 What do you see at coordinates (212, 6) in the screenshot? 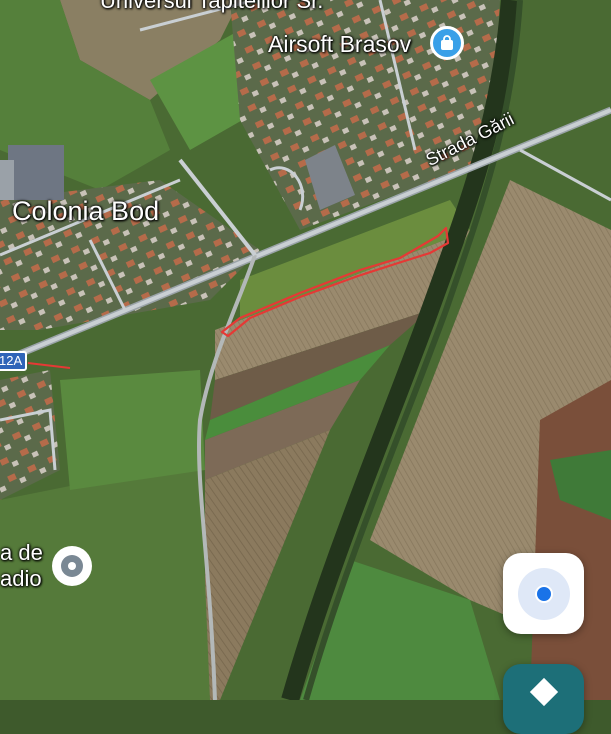
I see `top-partial-label: Universul Tapitelilor Sr.` at bounding box center [212, 6].